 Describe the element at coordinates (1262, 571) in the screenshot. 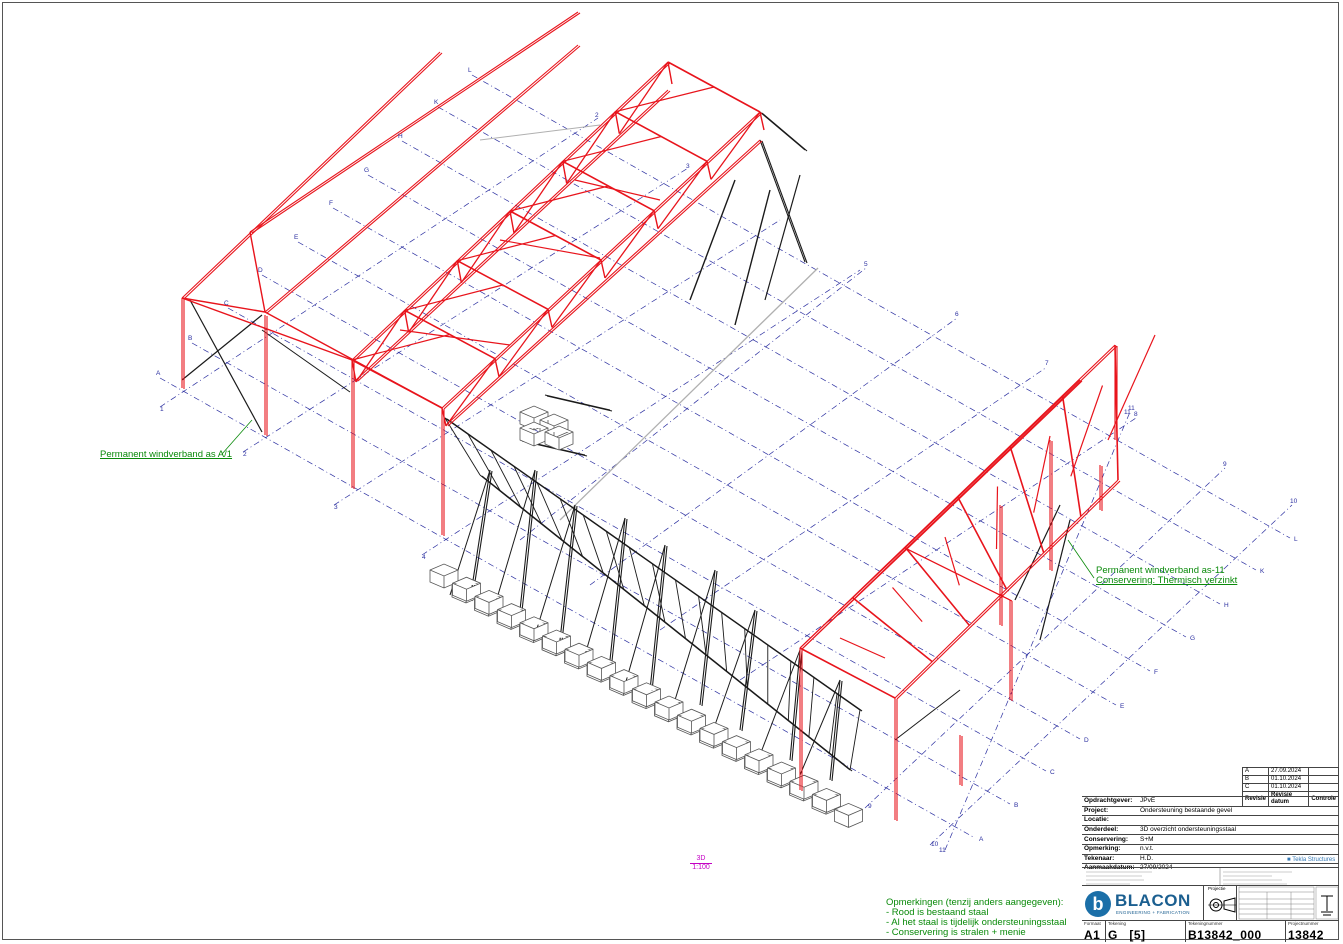

I see `grid-label-K-end: K` at that location.